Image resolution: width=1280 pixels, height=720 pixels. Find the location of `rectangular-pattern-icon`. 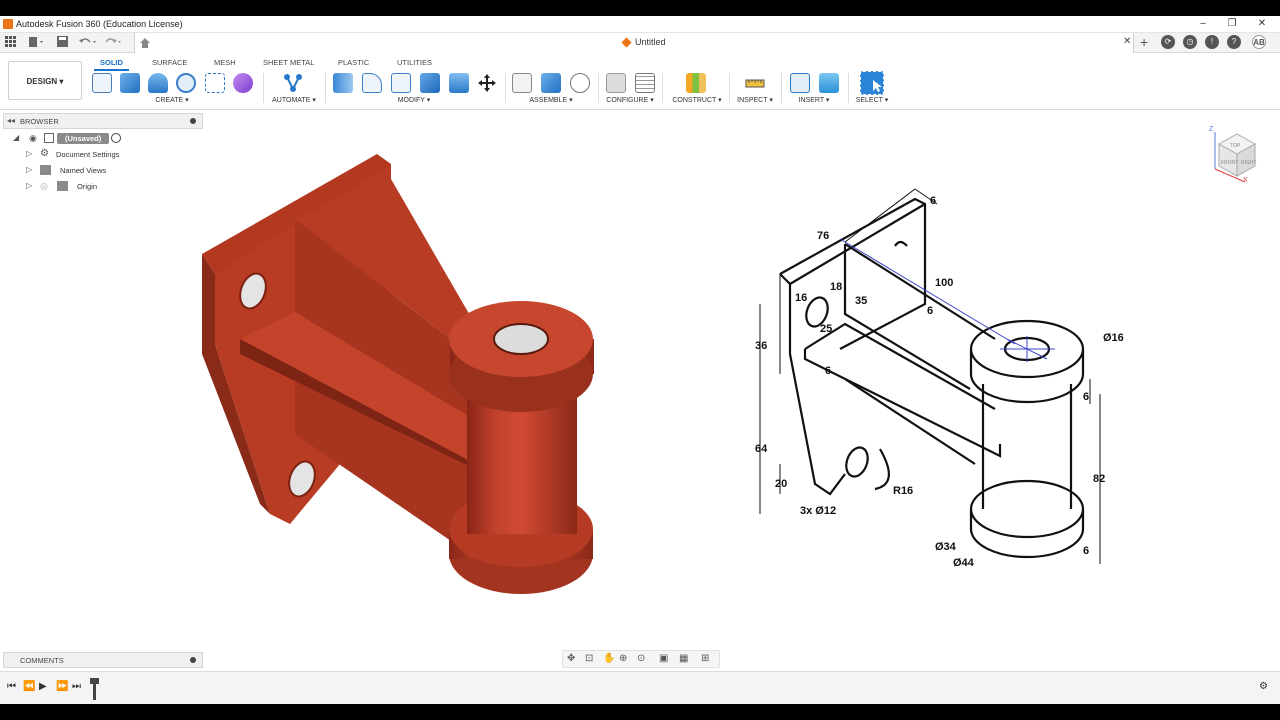

rectangular-pattern-icon is located at coordinates (215, 83).